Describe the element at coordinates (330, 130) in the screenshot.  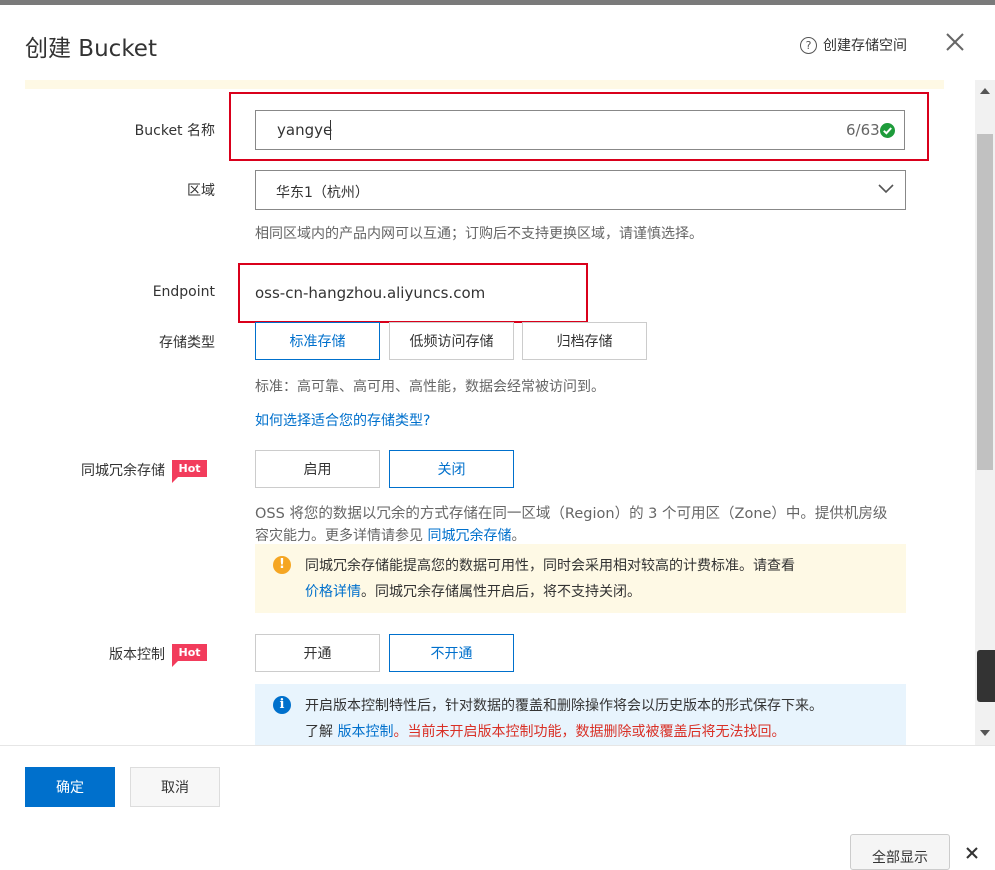
I see `text-cursor` at that location.